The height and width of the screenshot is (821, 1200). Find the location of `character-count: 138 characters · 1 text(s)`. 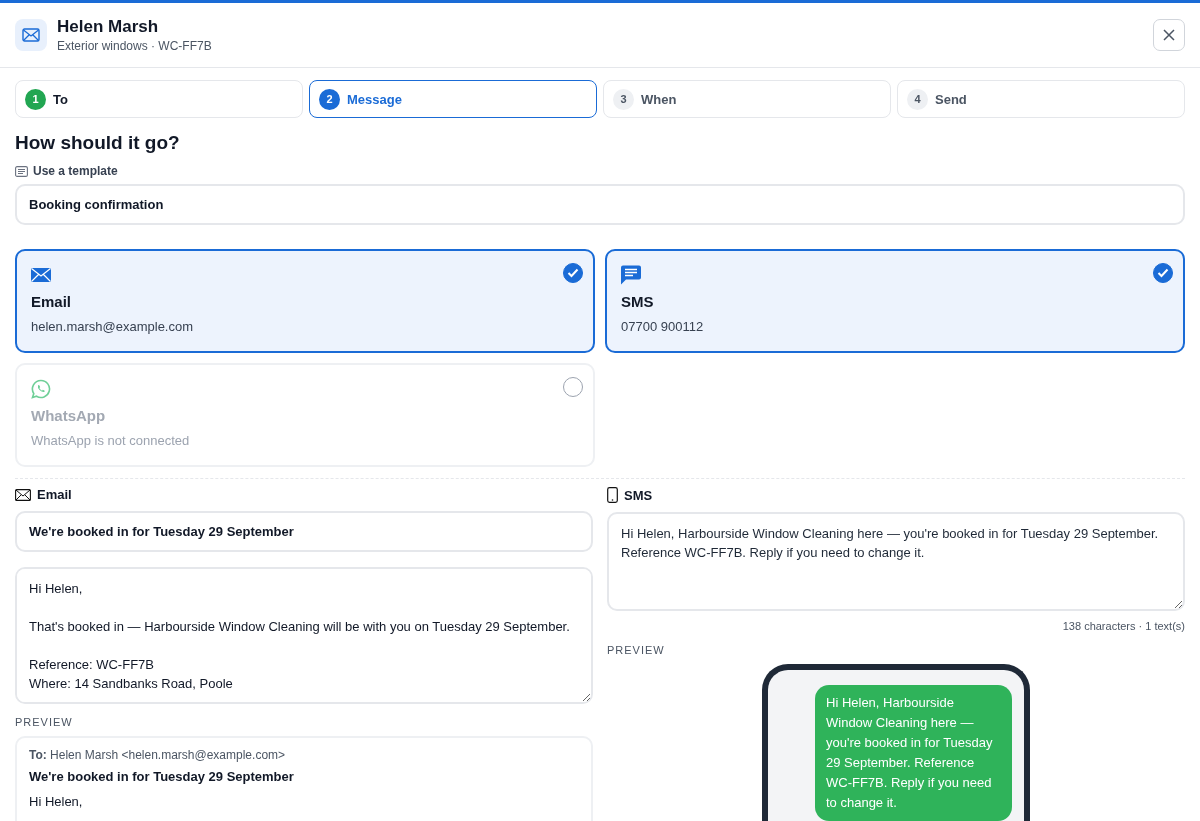

character-count: 138 characters · 1 text(s) is located at coordinates (1123, 626).